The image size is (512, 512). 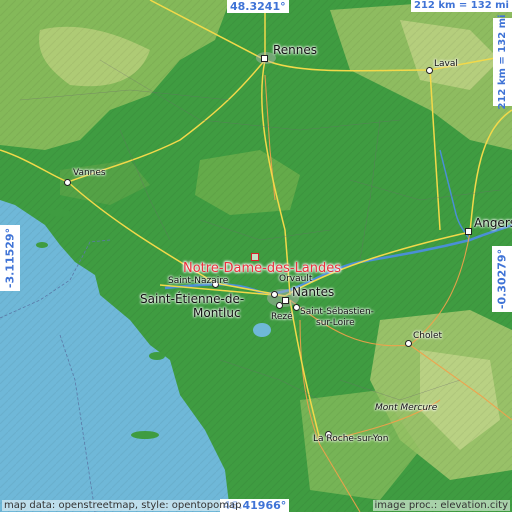 What do you see at coordinates (461, 6) in the screenshot?
I see `scale-bar-top: 212 km = 132 mi` at bounding box center [461, 6].